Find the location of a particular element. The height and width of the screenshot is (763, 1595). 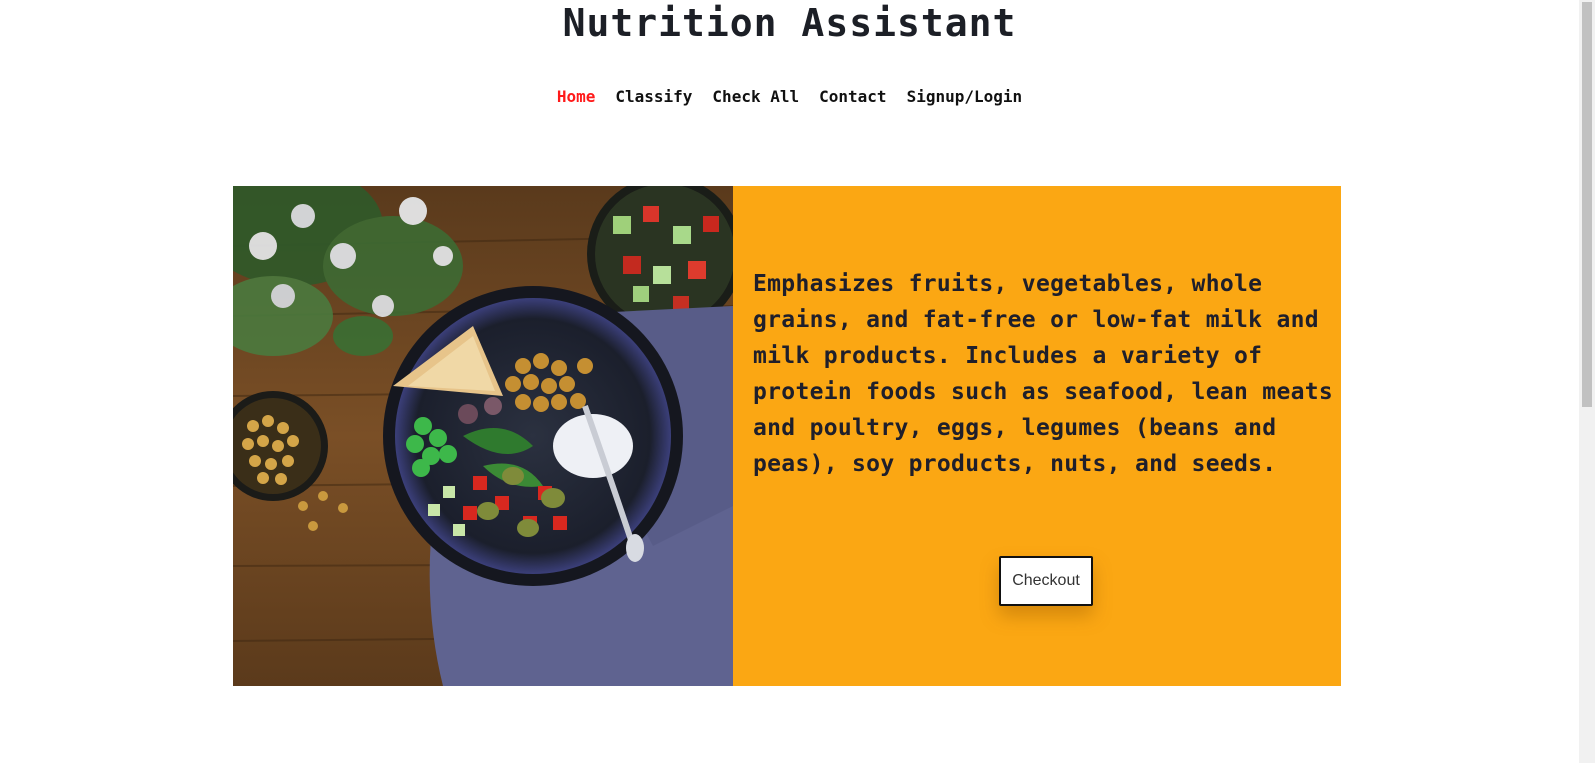

page-scrollbar is located at coordinates (1587, 381).